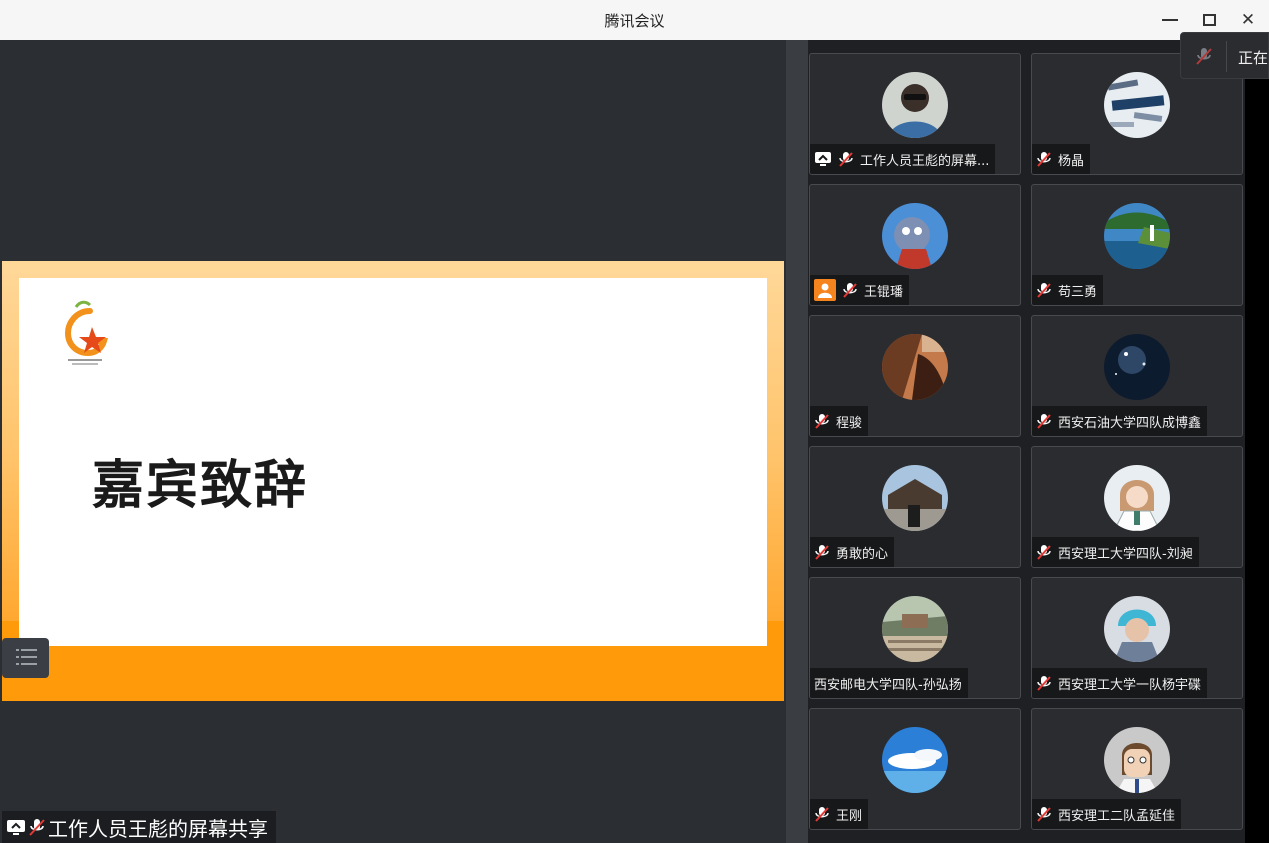 Image resolution: width=1269 pixels, height=843 pixels. Describe the element at coordinates (1117, 816) in the screenshot. I see `participant-name: 西安理工二队孟延佳` at that location.